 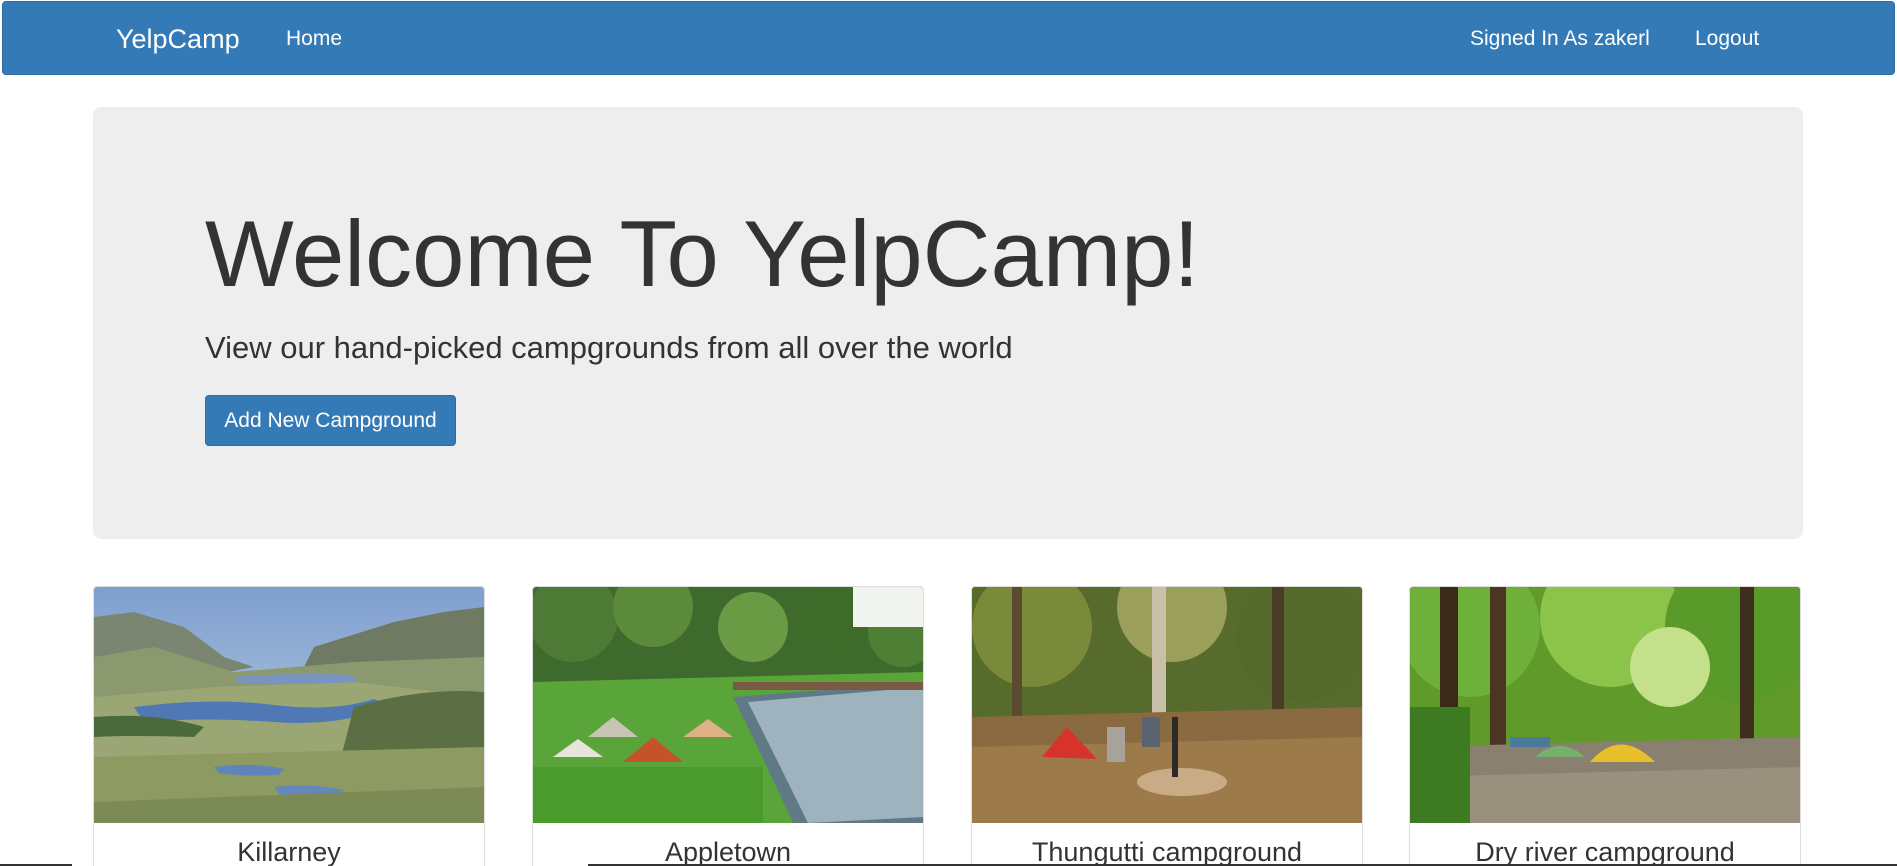 What do you see at coordinates (178, 39) in the screenshot?
I see `brand-link: YelpCamp` at bounding box center [178, 39].